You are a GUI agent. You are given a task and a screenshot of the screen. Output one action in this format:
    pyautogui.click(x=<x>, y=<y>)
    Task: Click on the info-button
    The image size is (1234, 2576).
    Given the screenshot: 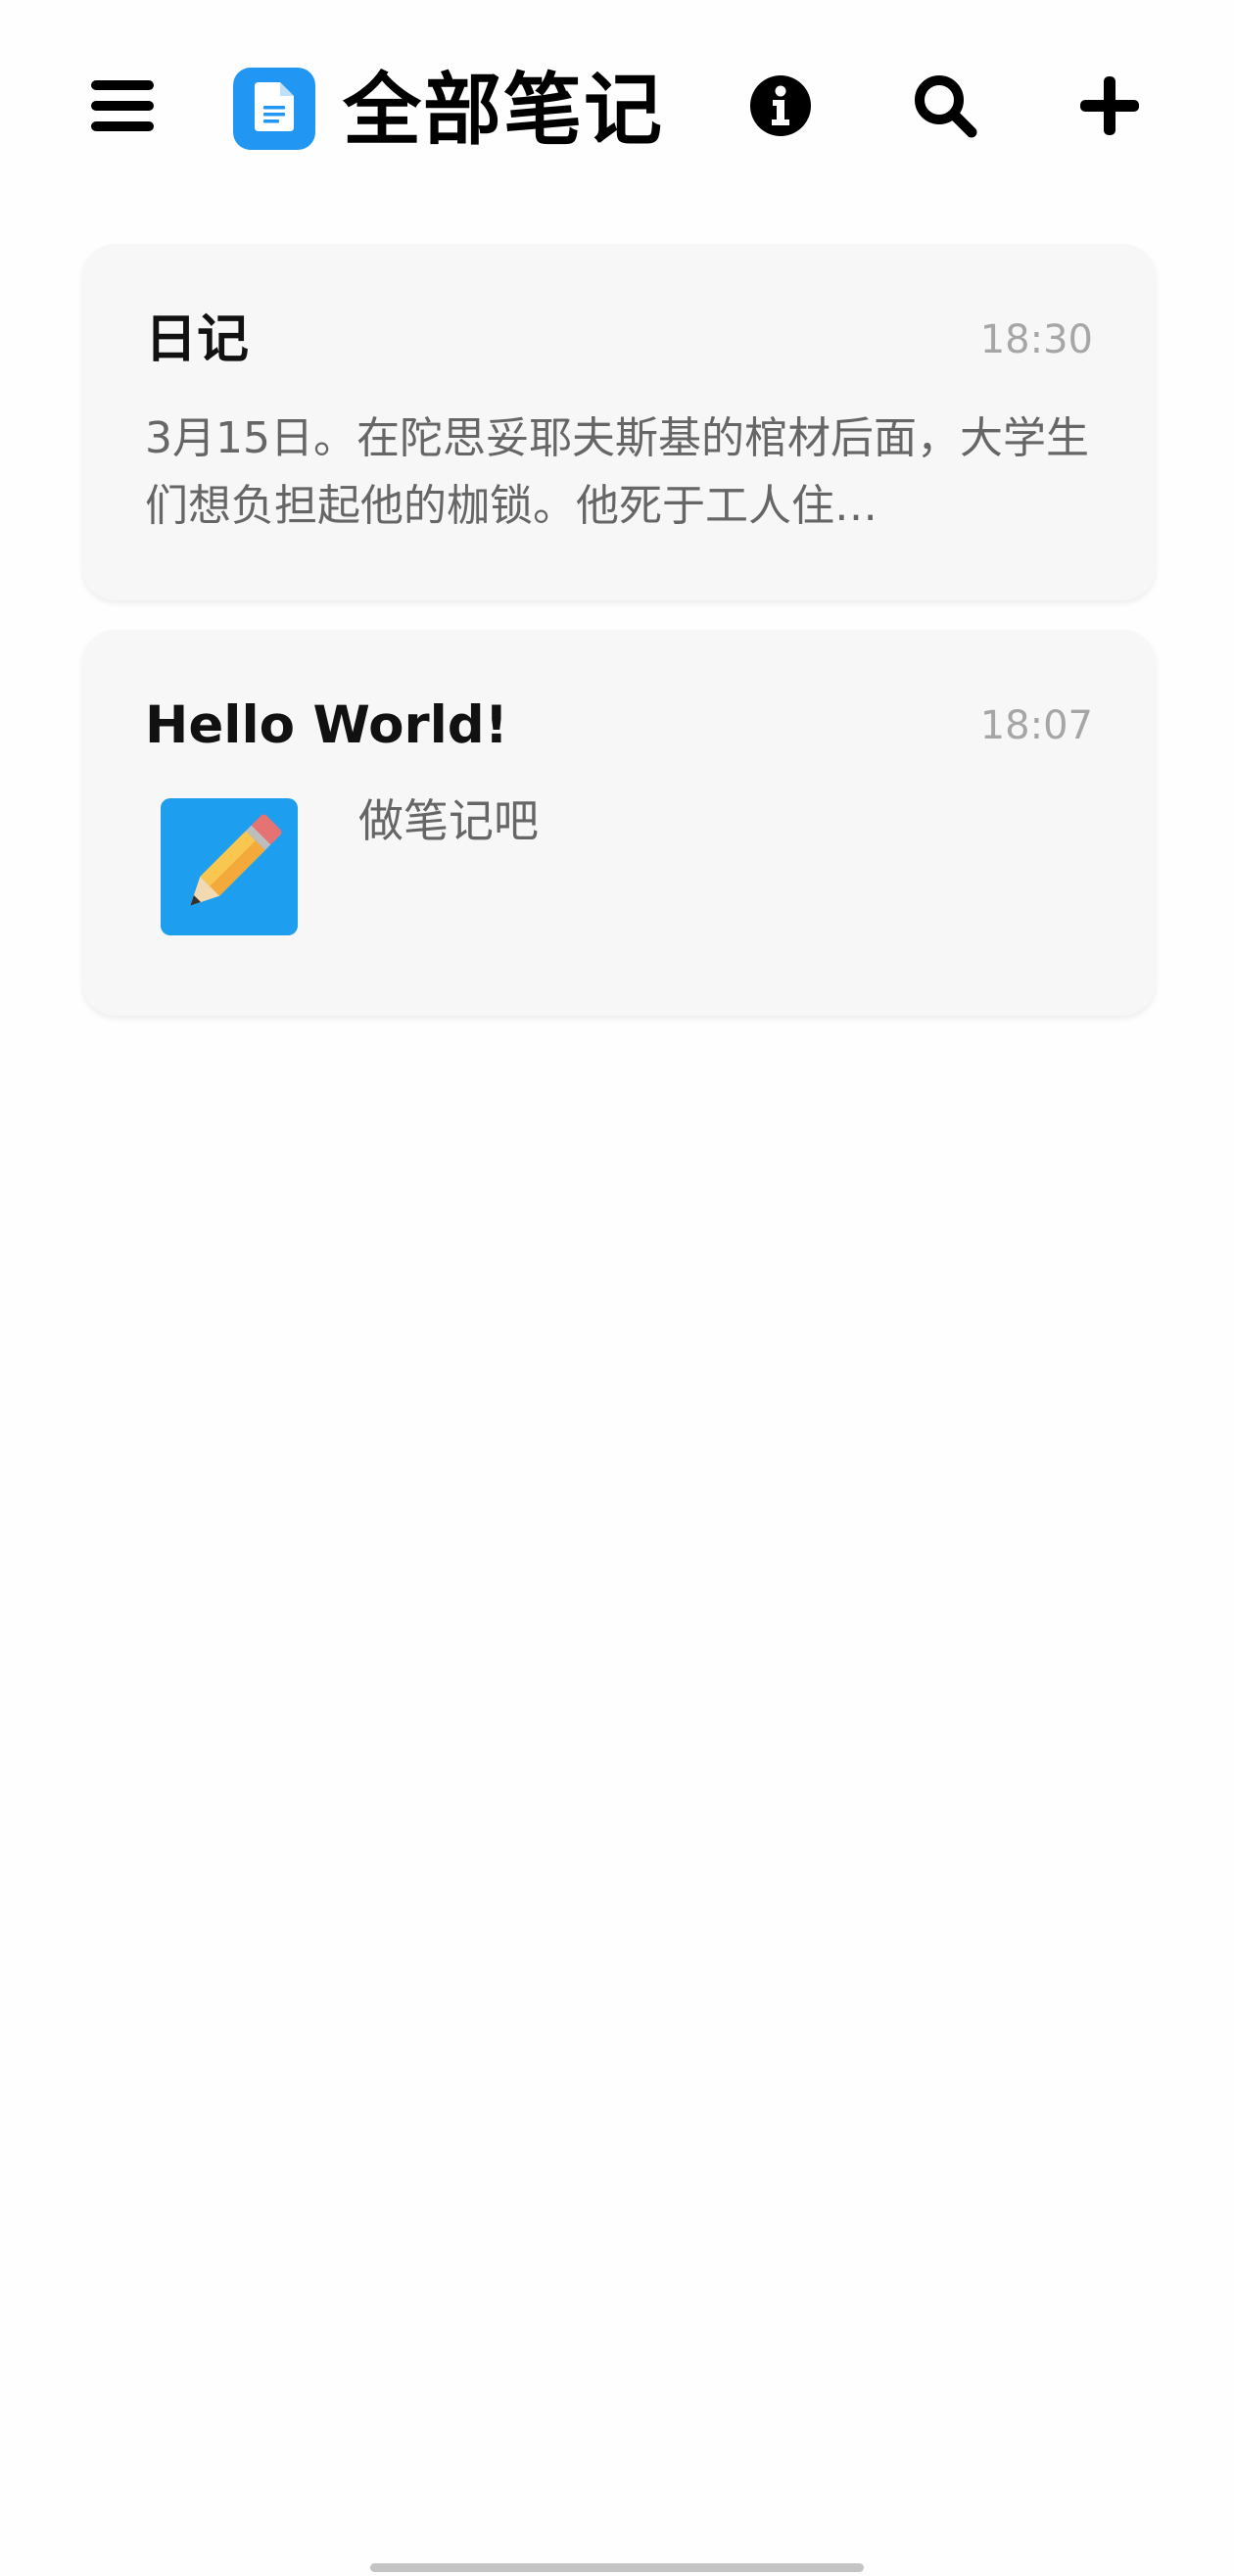 What is the action you would take?
    pyautogui.click(x=781, y=108)
    